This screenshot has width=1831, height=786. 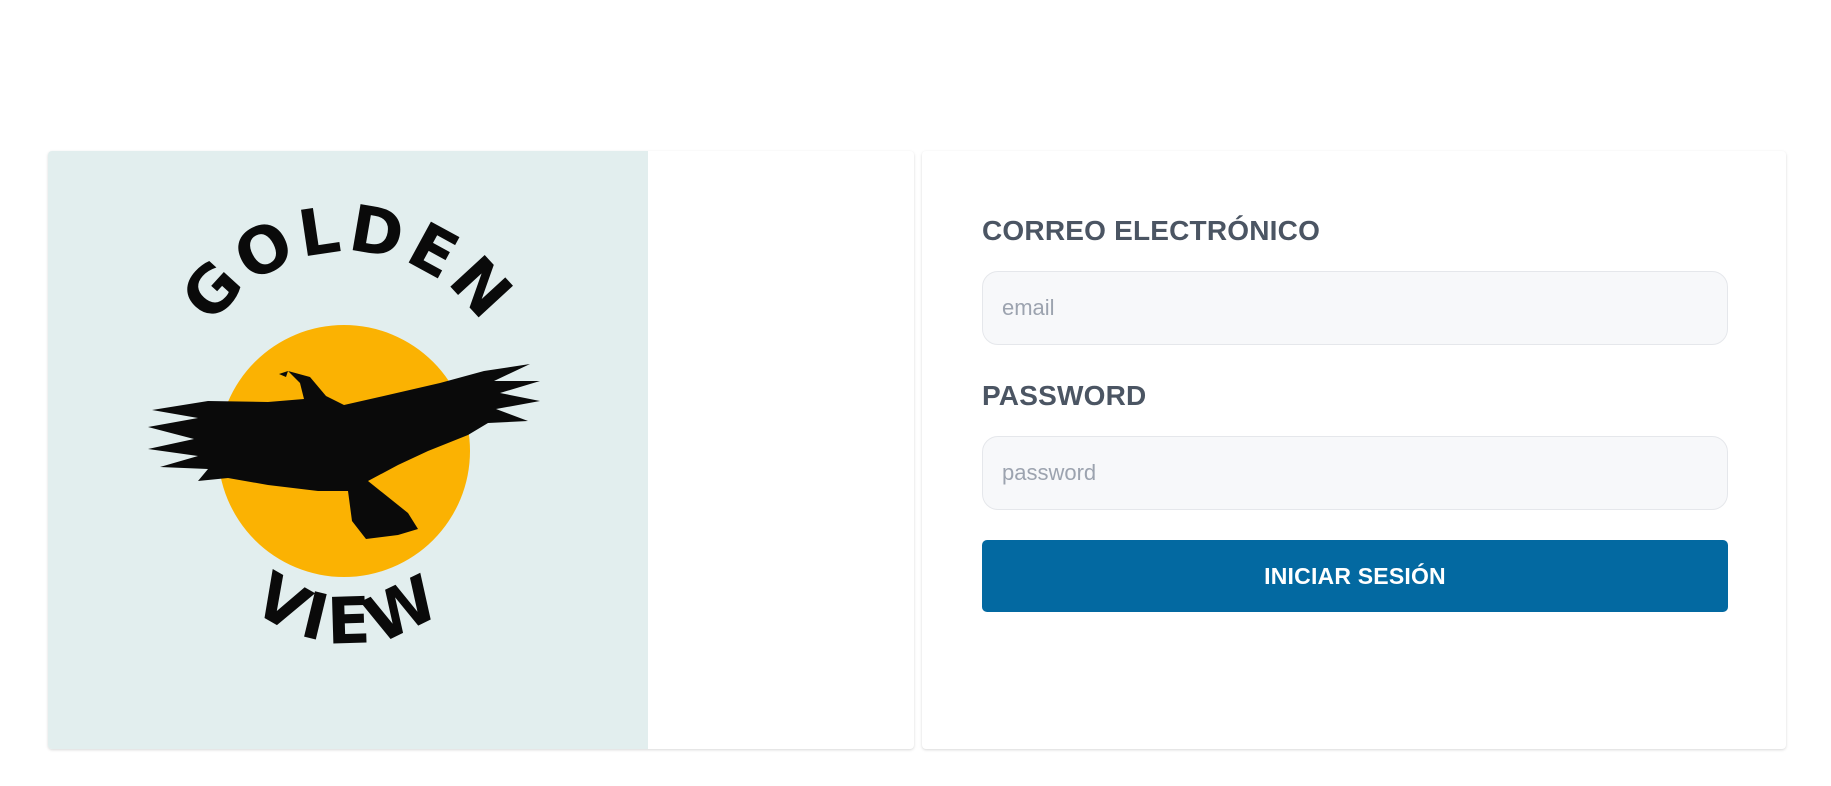 I want to click on golden-view-logo: GOLDEN VIEW, so click(x=344, y=426).